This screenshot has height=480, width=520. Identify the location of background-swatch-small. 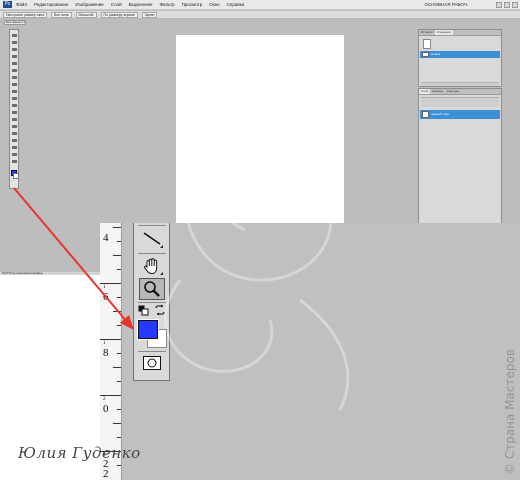
(16, 176).